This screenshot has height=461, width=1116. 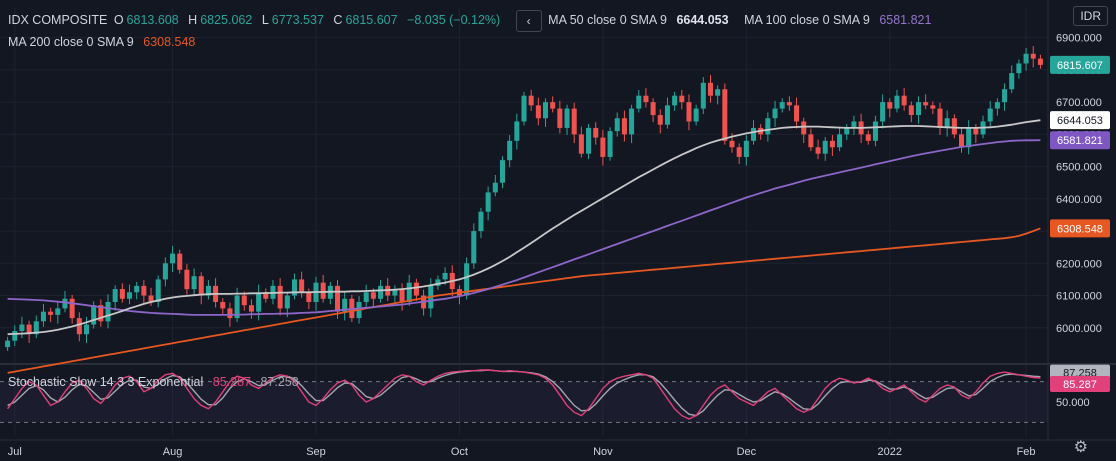 I want to click on x-tick-label-5: Dec, so click(x=747, y=452).